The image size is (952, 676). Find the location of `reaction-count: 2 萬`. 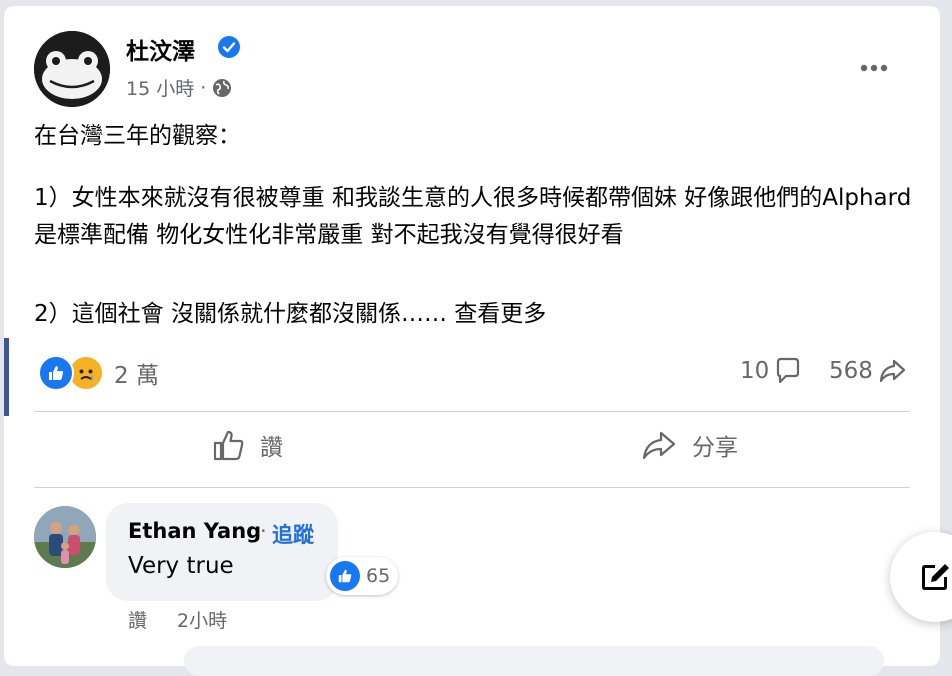

reaction-count: 2 萬 is located at coordinates (136, 376).